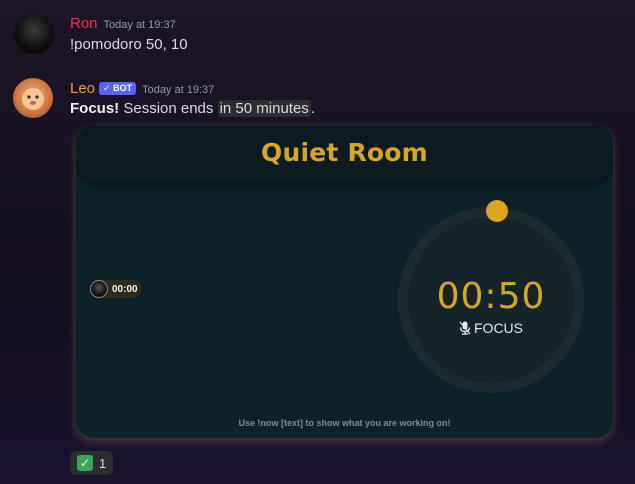  I want to click on inline-code: in 50 minutes, so click(264, 108).